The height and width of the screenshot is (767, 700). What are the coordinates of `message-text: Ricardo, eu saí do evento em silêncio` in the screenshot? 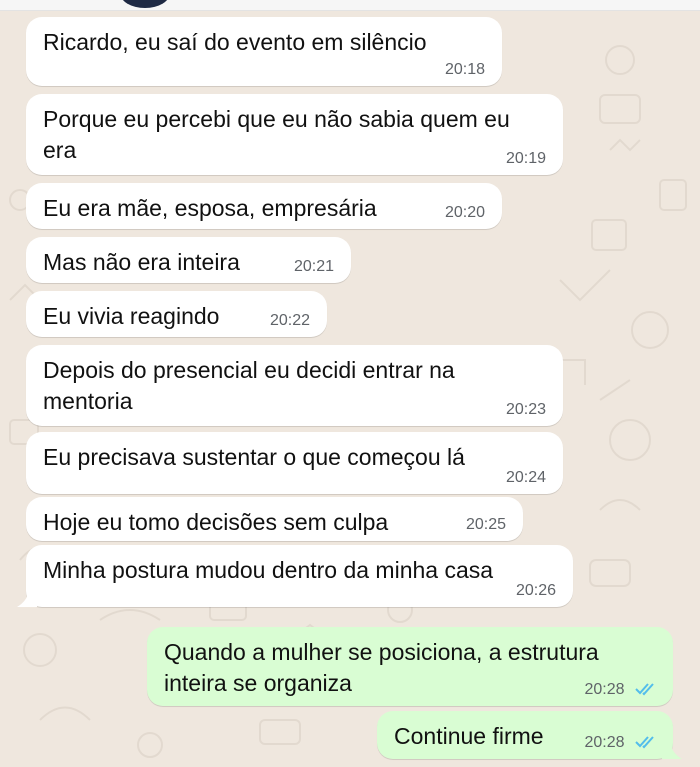 It's located at (235, 42).